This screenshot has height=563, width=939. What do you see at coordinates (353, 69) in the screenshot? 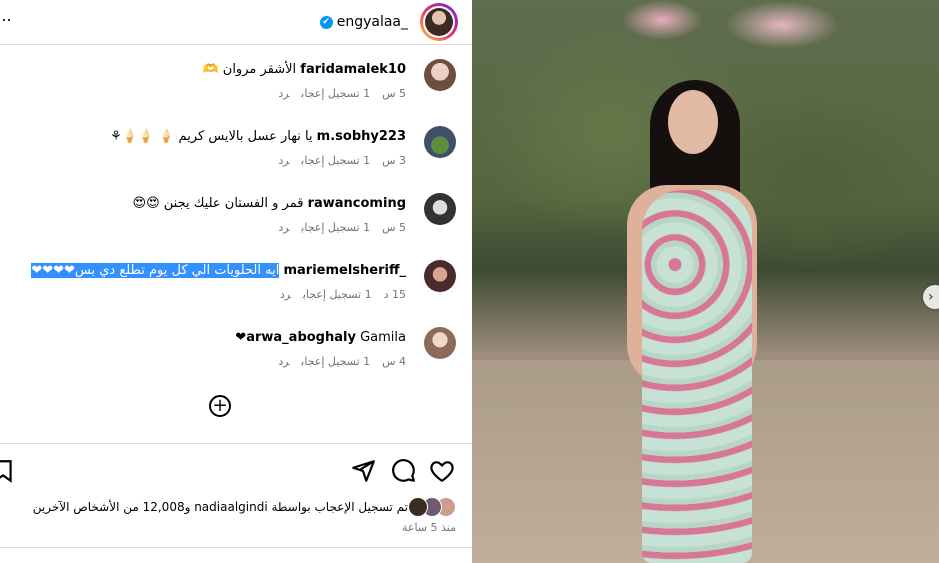
I see `comment-username: faridamalek10` at bounding box center [353, 69].